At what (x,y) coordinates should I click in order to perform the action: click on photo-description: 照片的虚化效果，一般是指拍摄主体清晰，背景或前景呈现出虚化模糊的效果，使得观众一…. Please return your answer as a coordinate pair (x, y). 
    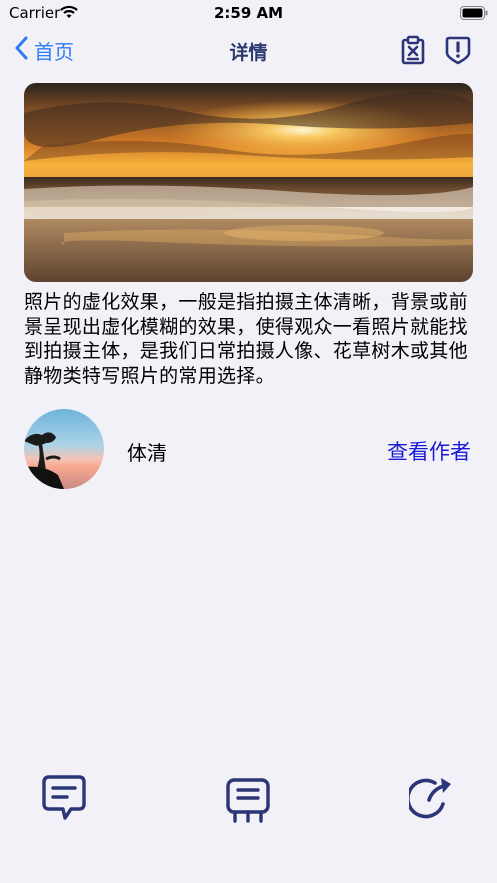
    Looking at the image, I should click on (246, 339).